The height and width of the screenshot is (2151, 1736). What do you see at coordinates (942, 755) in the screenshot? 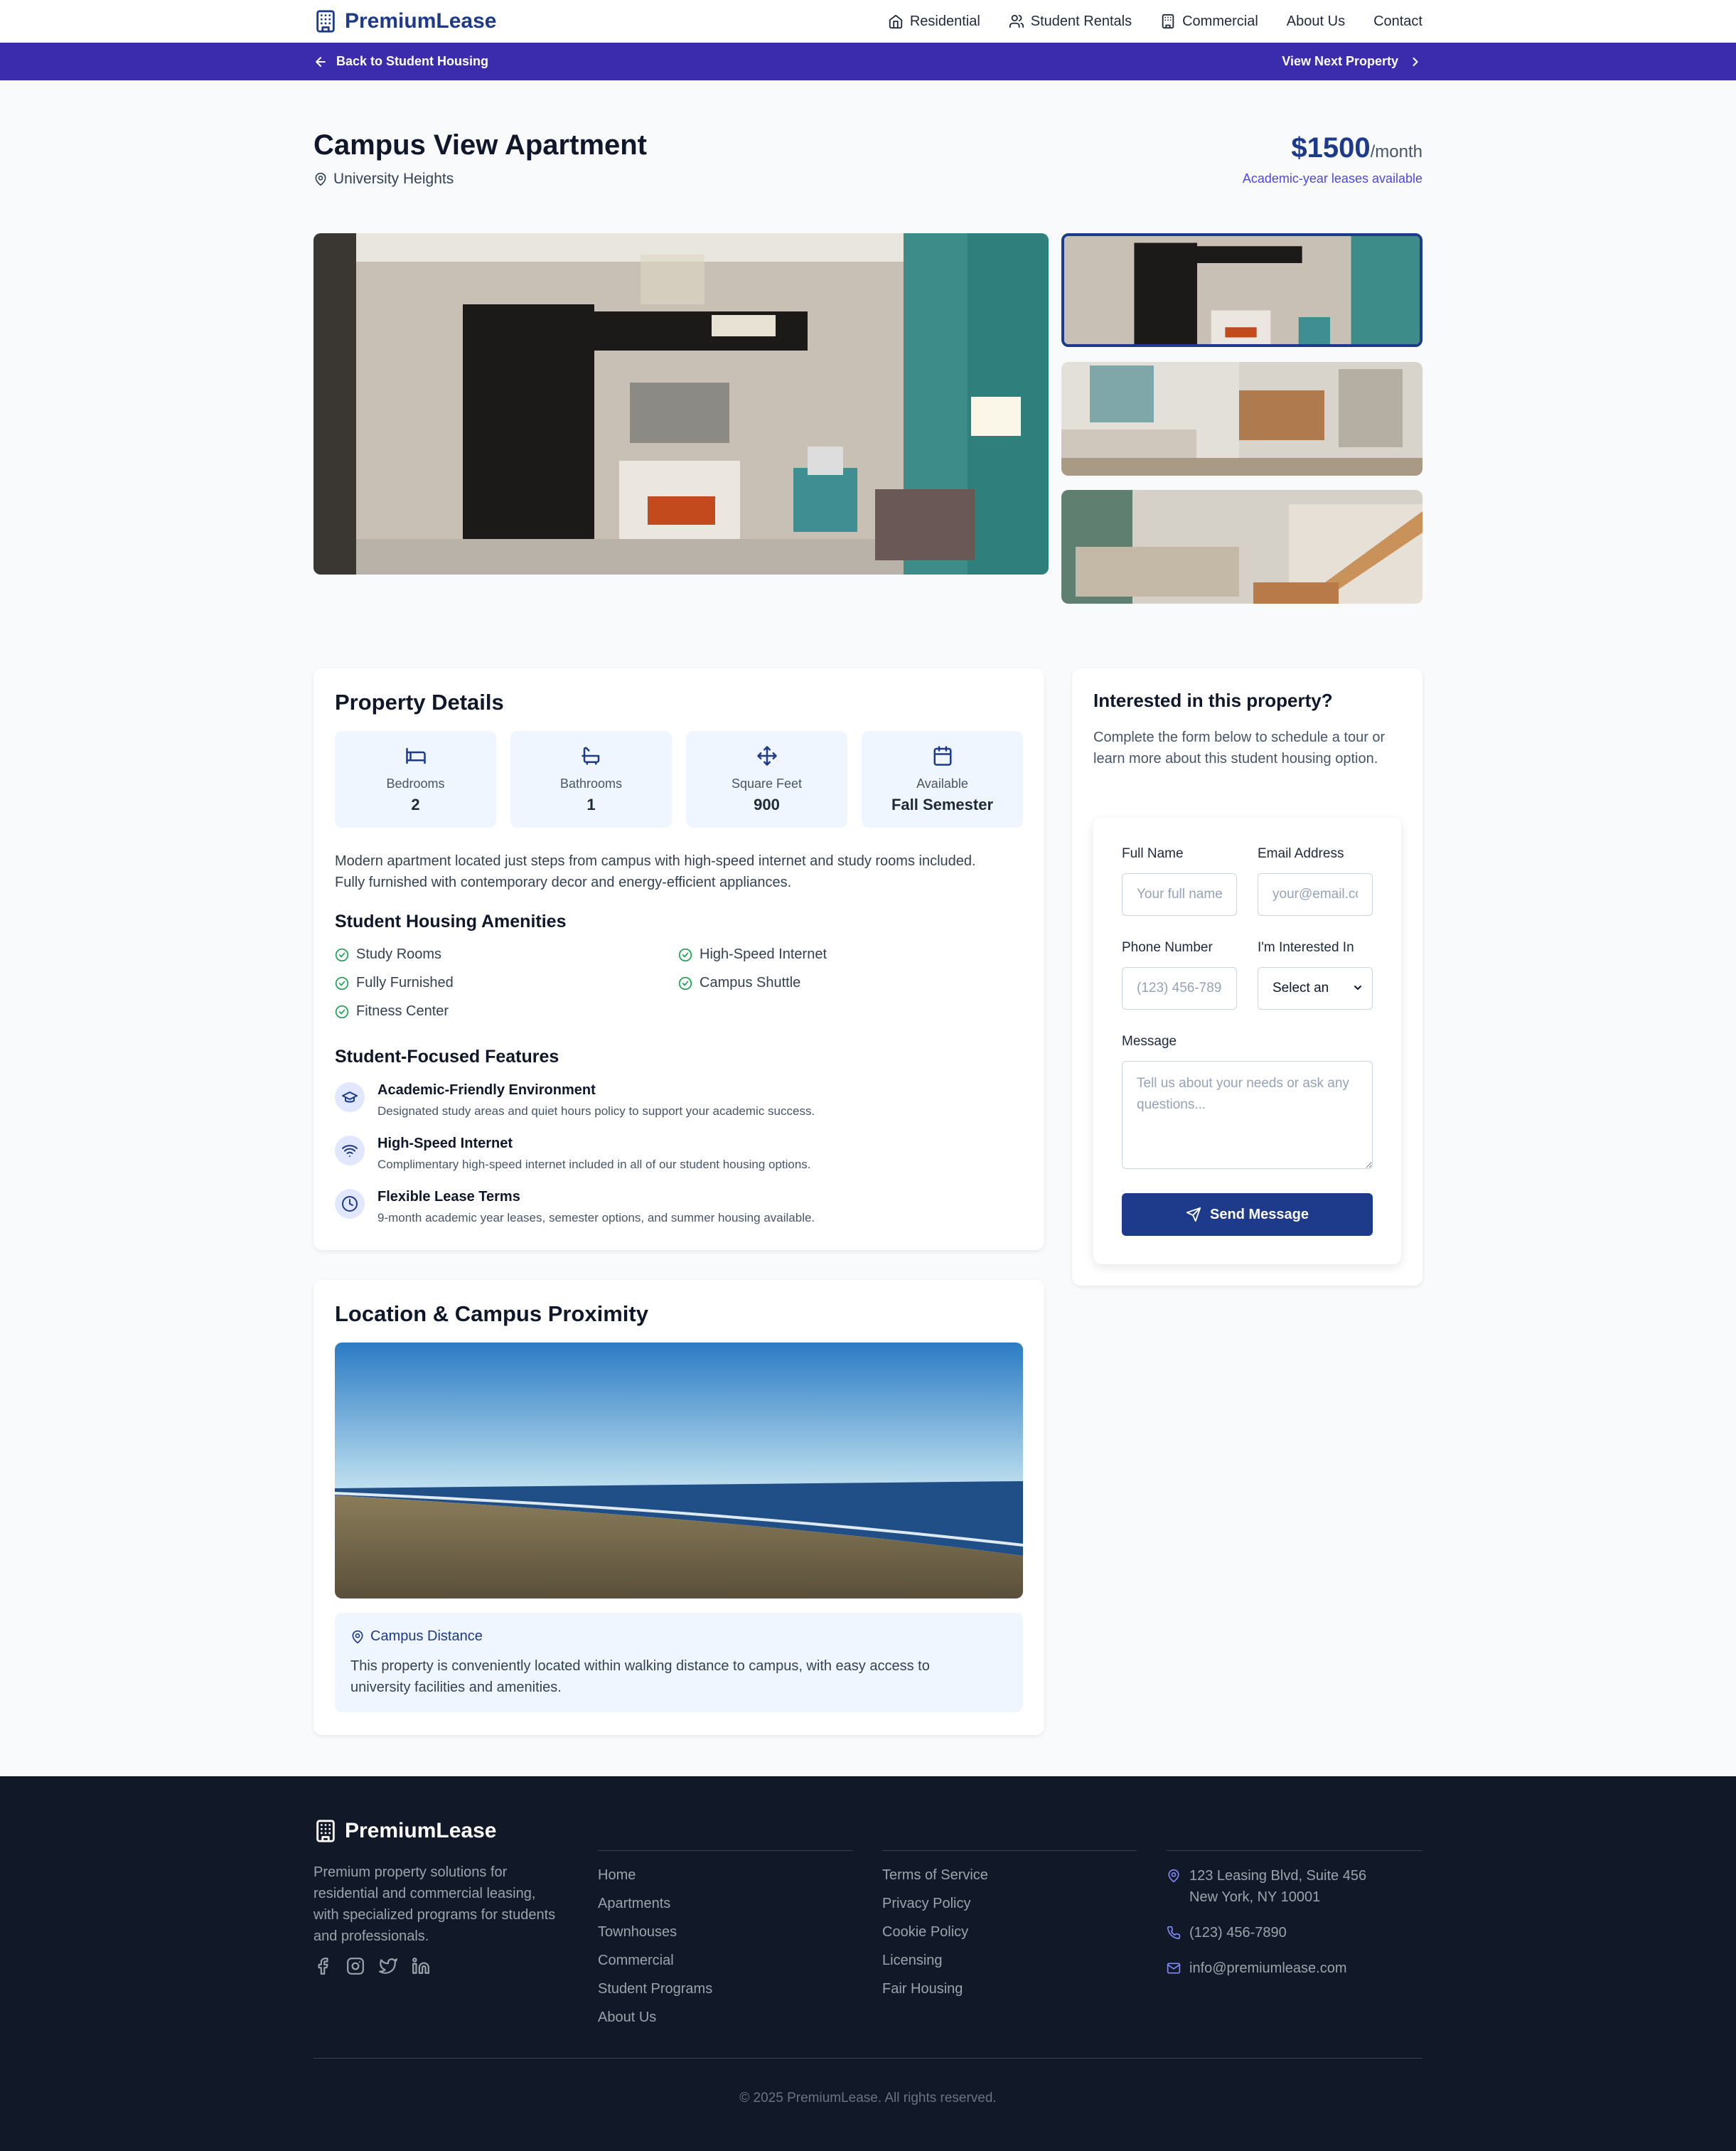
I see `calendar-icon` at bounding box center [942, 755].